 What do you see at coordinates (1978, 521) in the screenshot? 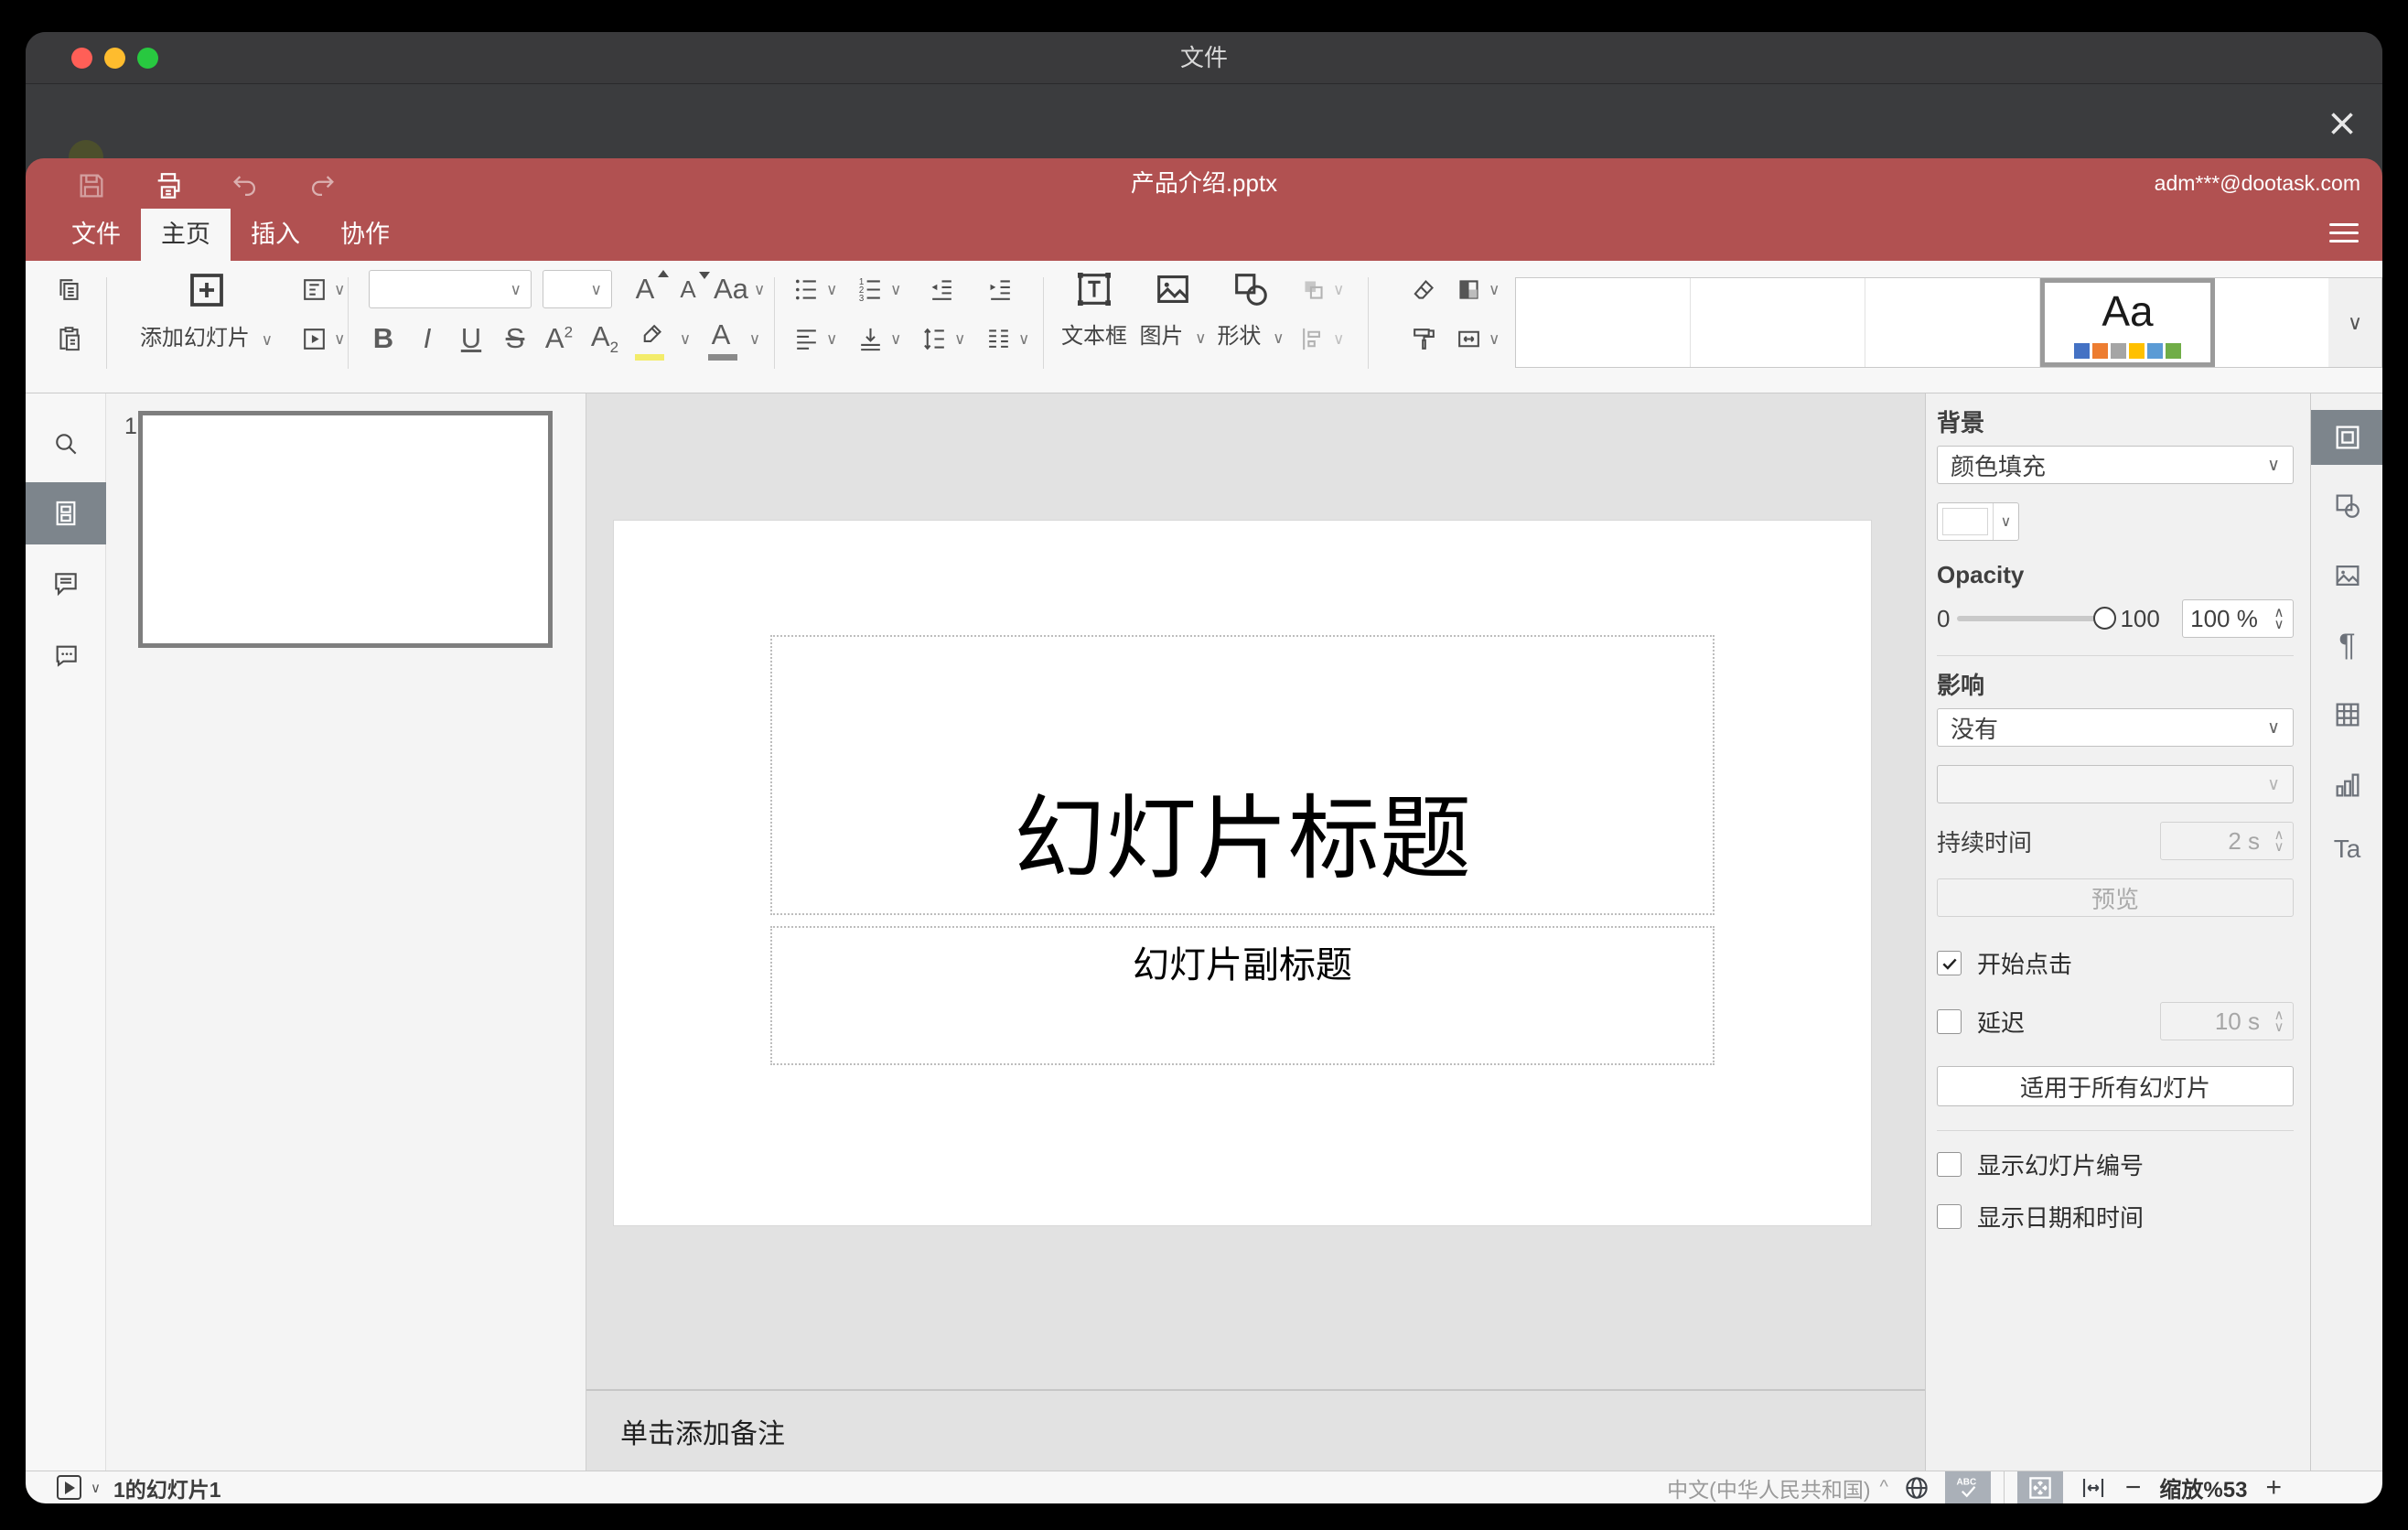
I see `fill-color-picker: ∨` at bounding box center [1978, 521].